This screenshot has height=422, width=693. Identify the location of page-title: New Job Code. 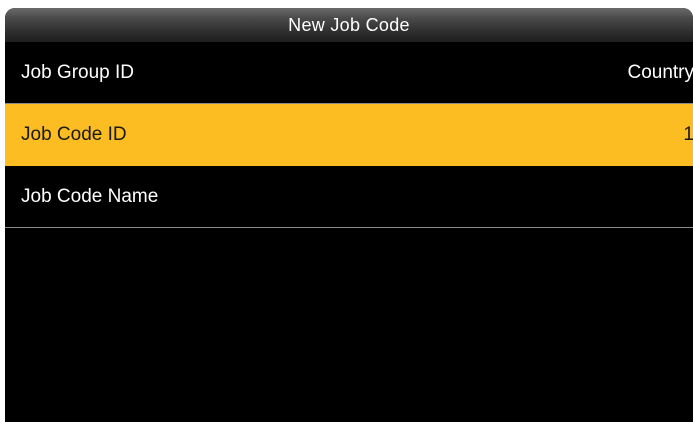
(349, 24).